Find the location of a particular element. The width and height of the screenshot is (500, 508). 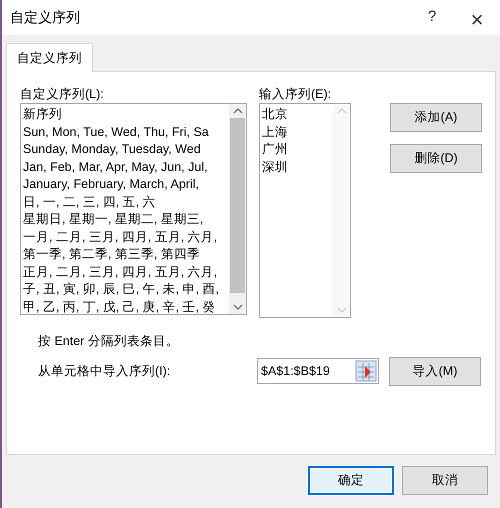

list-item: 正月, 二月, 三月, 四月, 五月, 六月, is located at coordinates (126, 272).